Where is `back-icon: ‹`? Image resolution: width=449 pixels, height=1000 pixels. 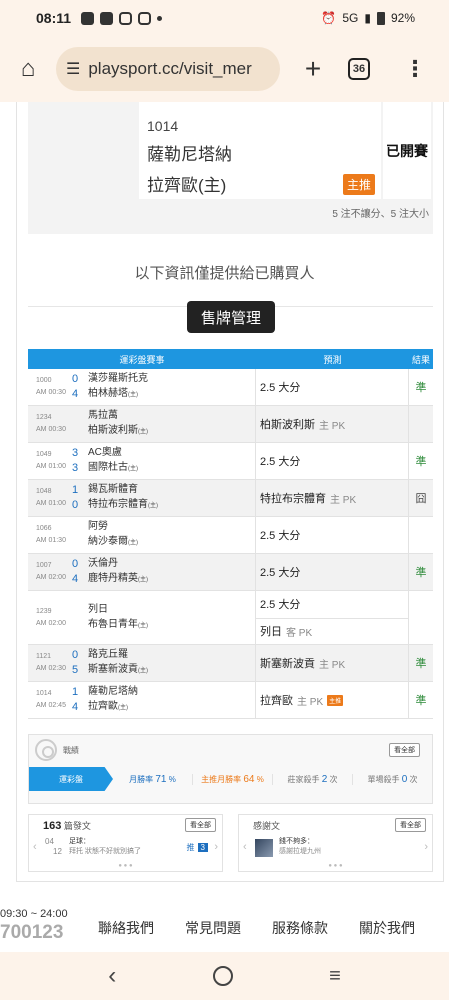 back-icon: ‹ is located at coordinates (112, 976).